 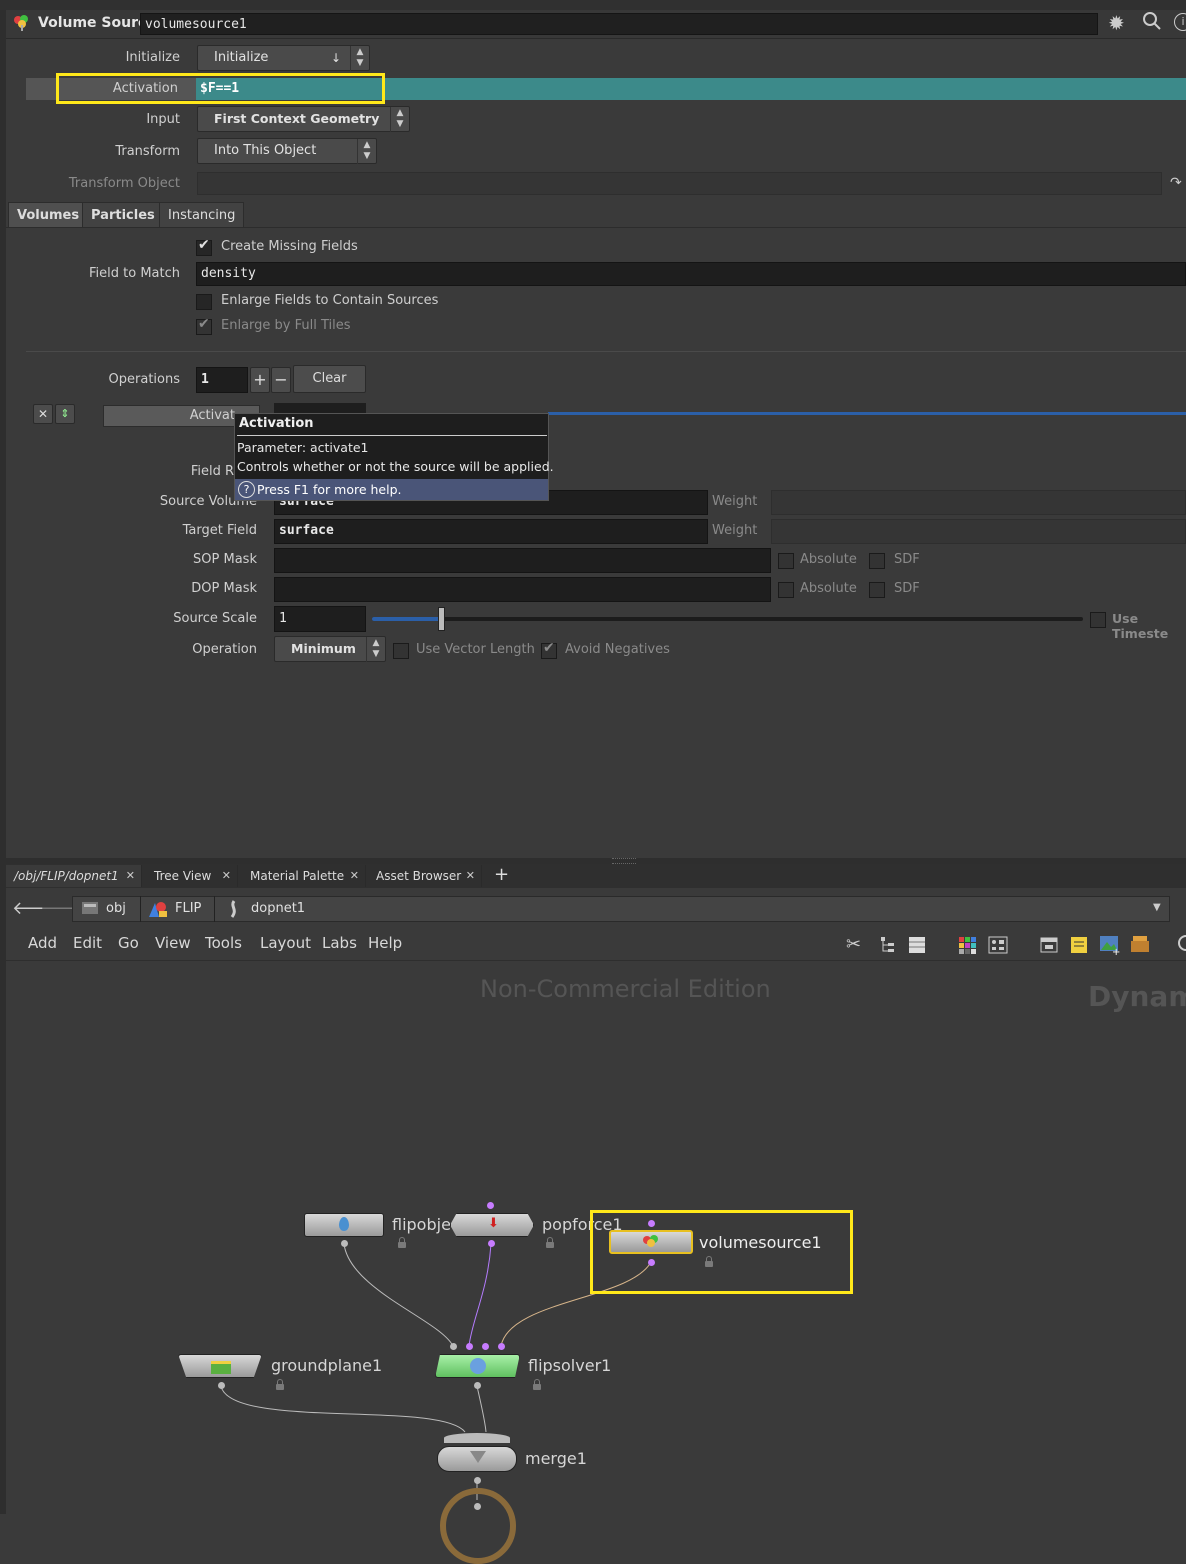 I want to click on flipobject-label: flipobje, so click(x=421, y=1224).